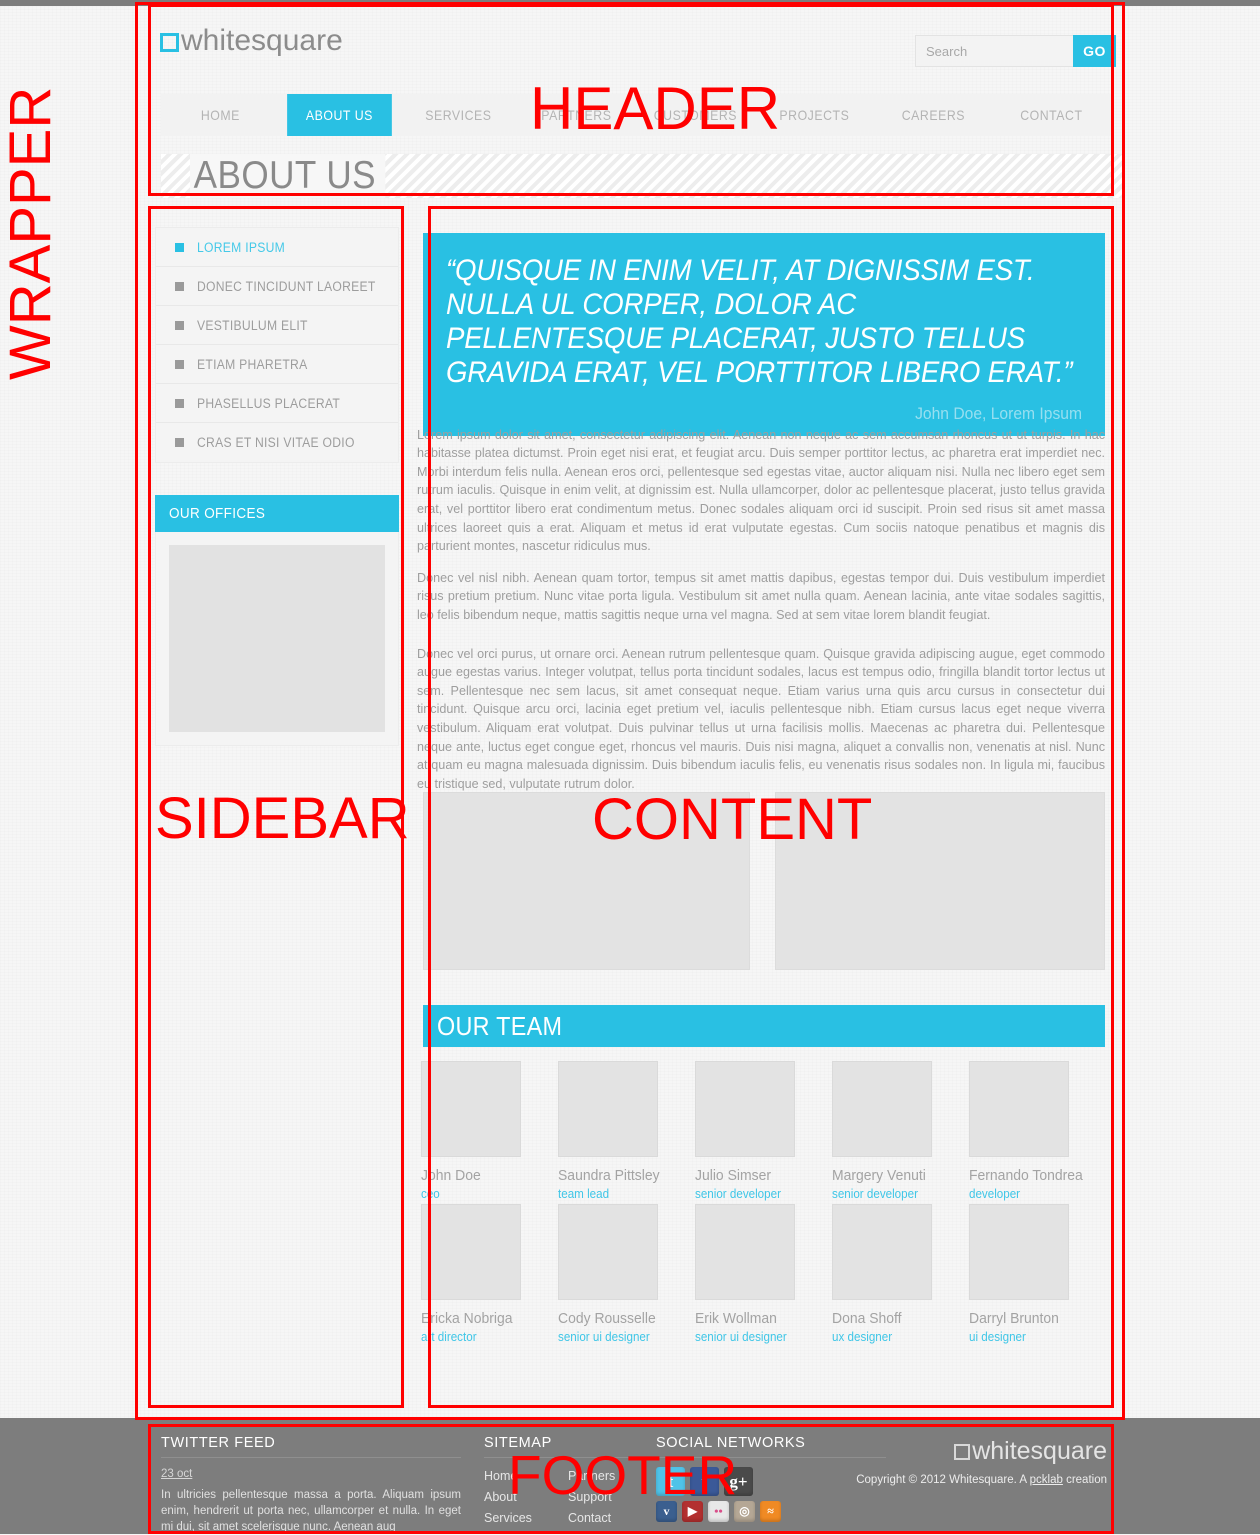 This screenshot has height=1535, width=1260. I want to click on flickr-icon: ••, so click(718, 1511).